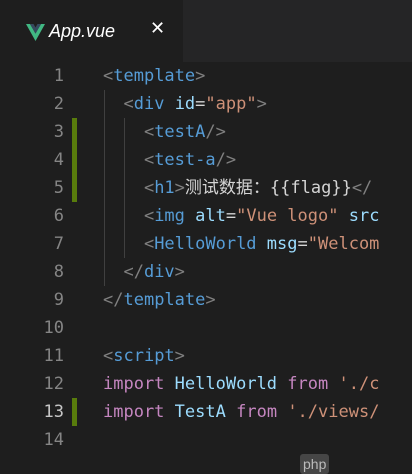 This screenshot has width=412, height=474. I want to click on watermark: php, so click(315, 464).